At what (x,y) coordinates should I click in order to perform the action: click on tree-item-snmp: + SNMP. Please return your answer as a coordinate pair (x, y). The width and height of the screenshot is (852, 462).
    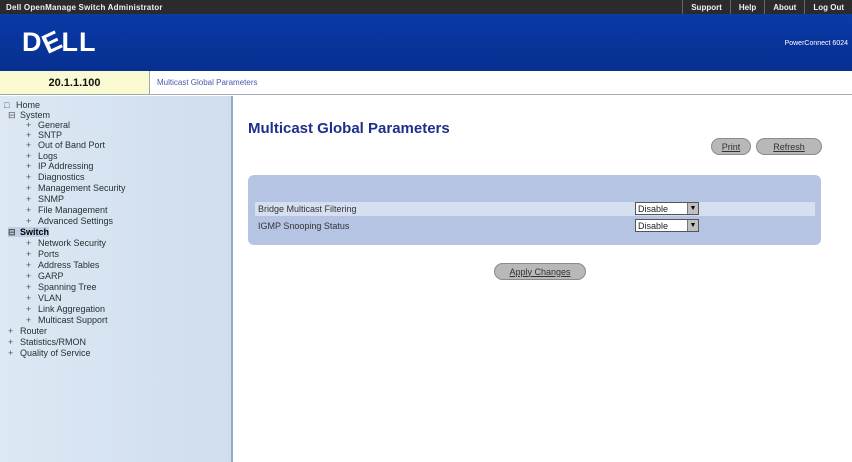
    Looking at the image, I should click on (45, 199).